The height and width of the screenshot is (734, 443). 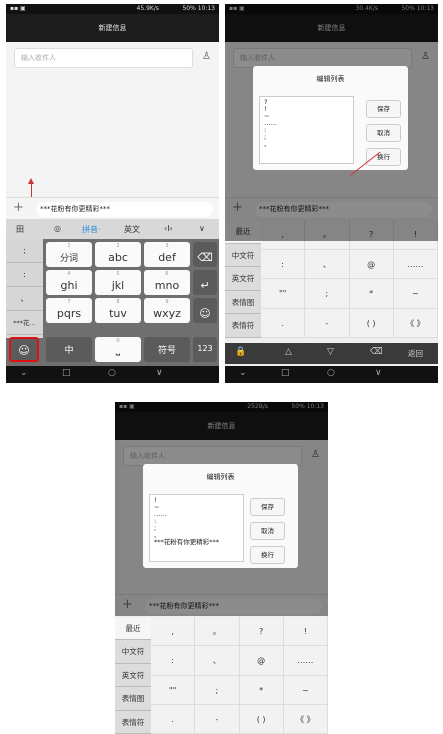 I want to click on up-icon: △, so click(x=288, y=352).